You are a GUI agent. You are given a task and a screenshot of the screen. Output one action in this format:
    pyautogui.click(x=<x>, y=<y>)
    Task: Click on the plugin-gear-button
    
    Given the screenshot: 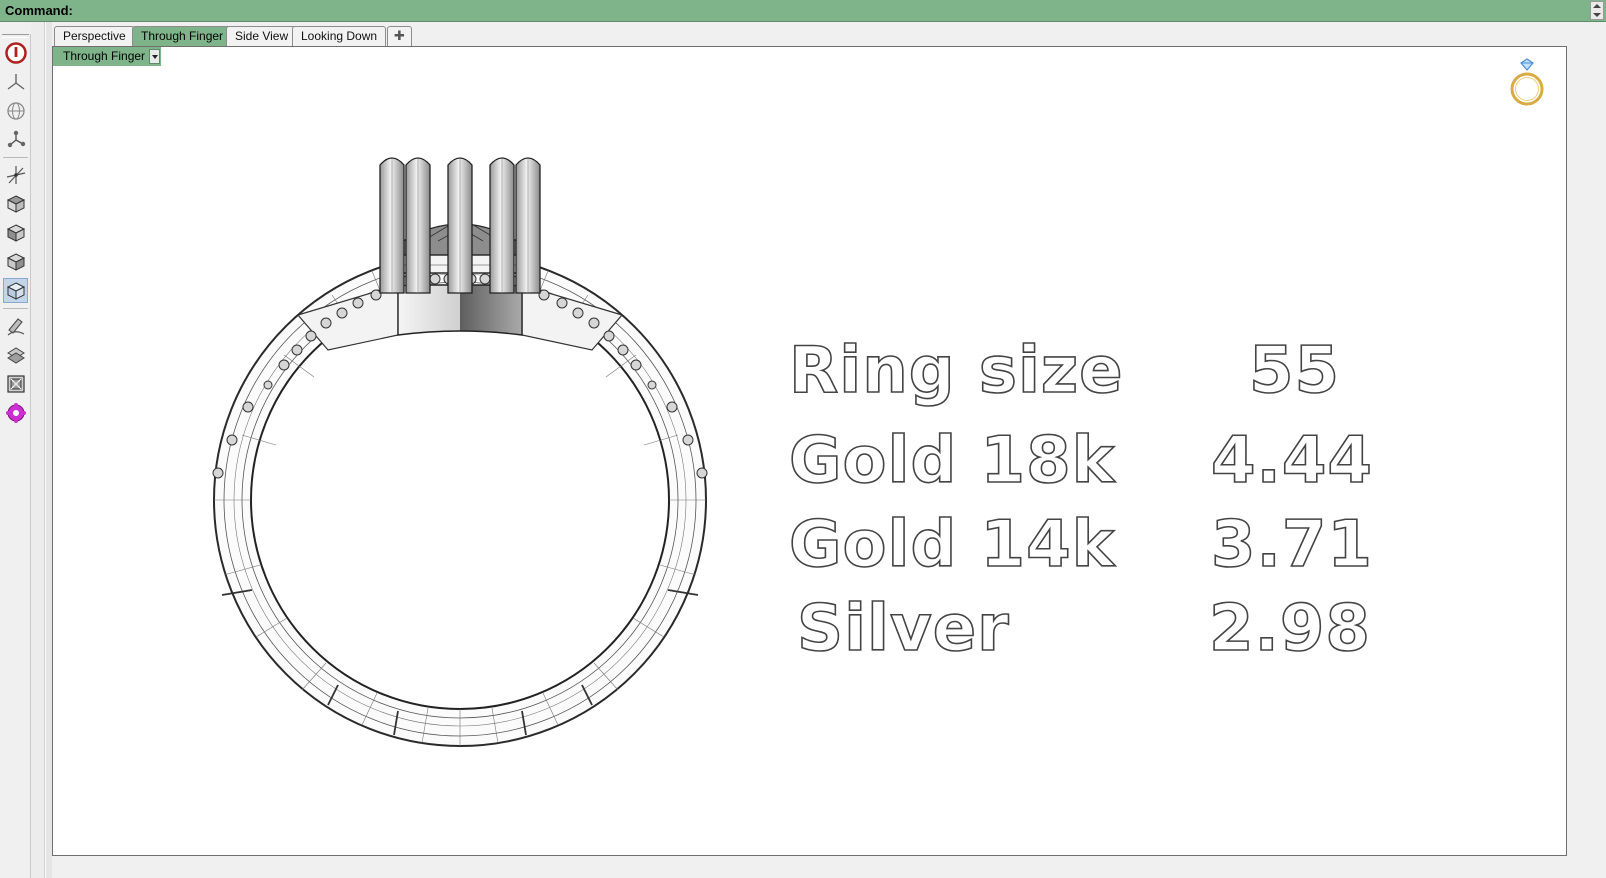 What is the action you would take?
    pyautogui.click(x=15, y=412)
    